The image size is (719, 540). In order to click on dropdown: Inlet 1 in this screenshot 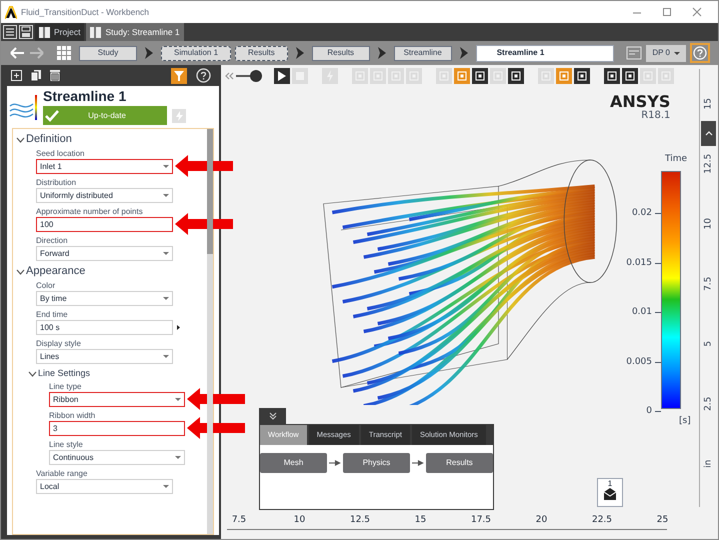, I will do `click(104, 166)`.